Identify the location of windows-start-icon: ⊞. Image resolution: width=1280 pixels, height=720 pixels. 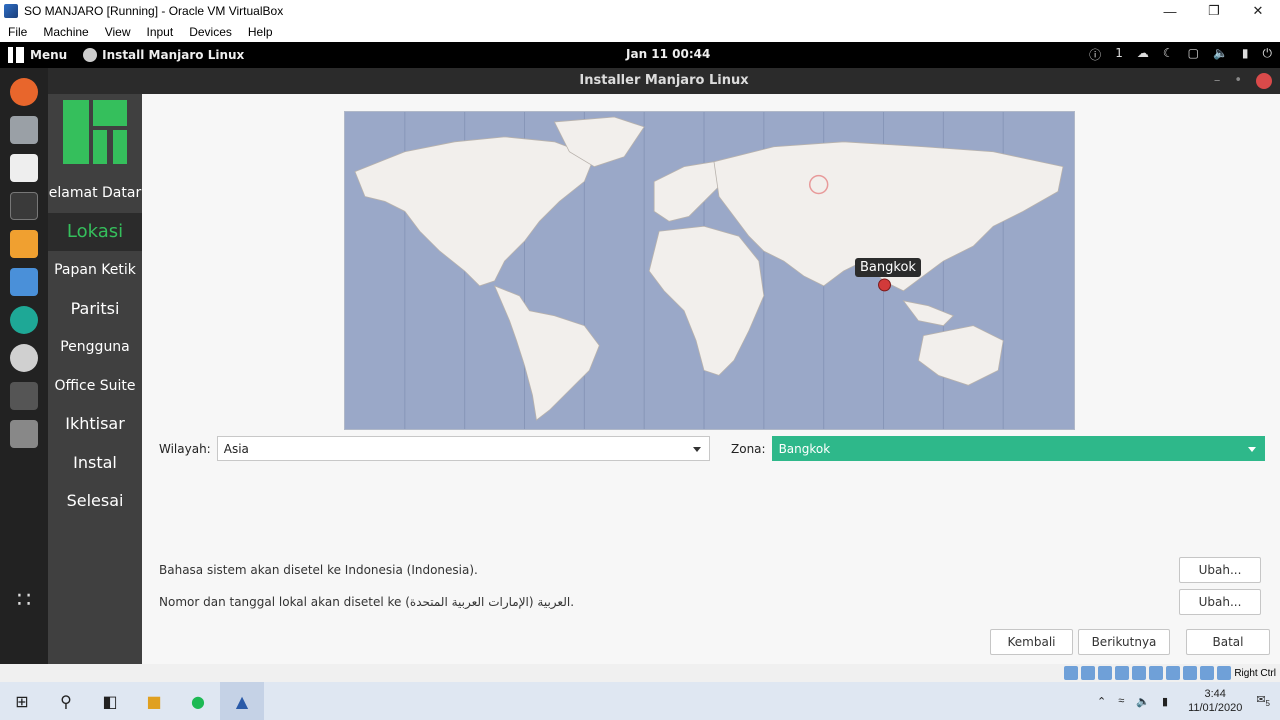
(22, 701).